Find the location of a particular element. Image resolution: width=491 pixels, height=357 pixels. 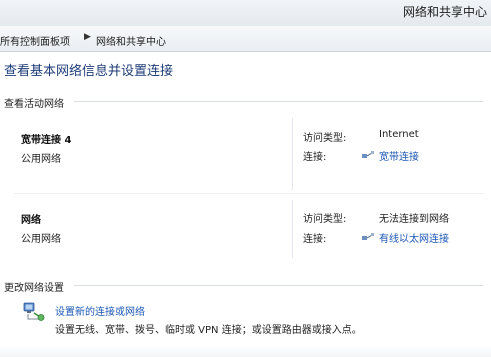

broadband-connection-link: 宽带连接 is located at coordinates (399, 155).